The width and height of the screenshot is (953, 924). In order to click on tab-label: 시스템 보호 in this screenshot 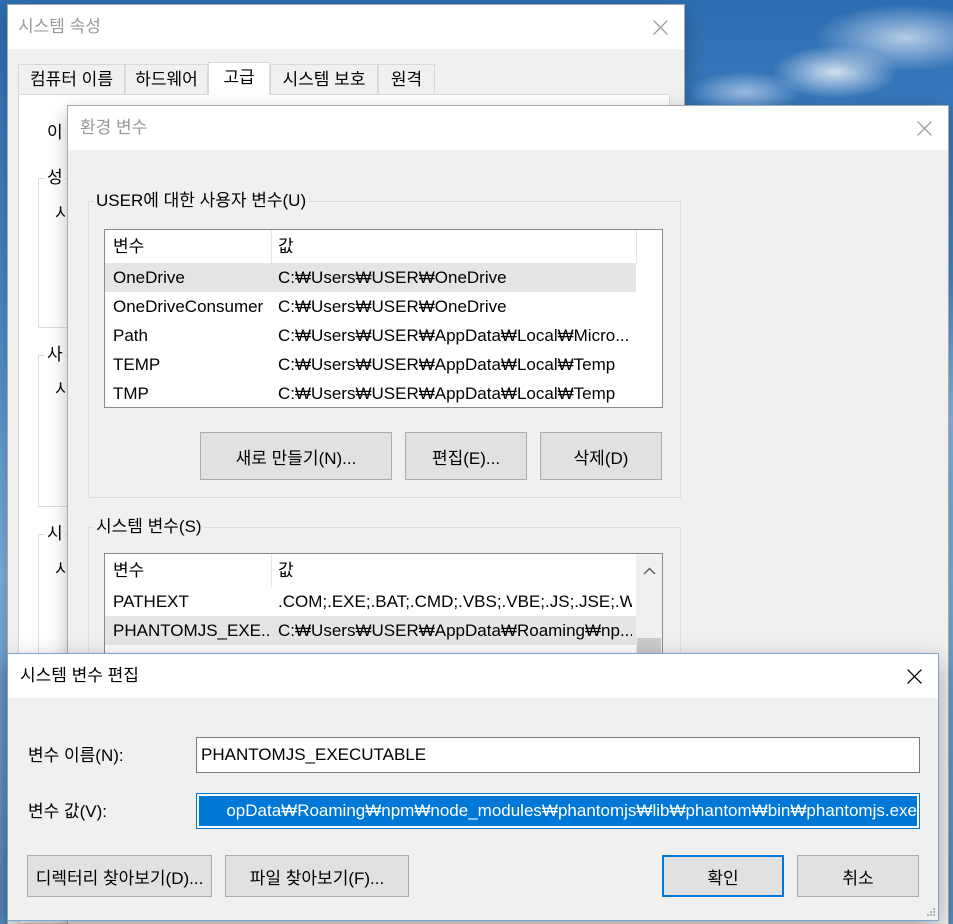, I will do `click(324, 79)`.